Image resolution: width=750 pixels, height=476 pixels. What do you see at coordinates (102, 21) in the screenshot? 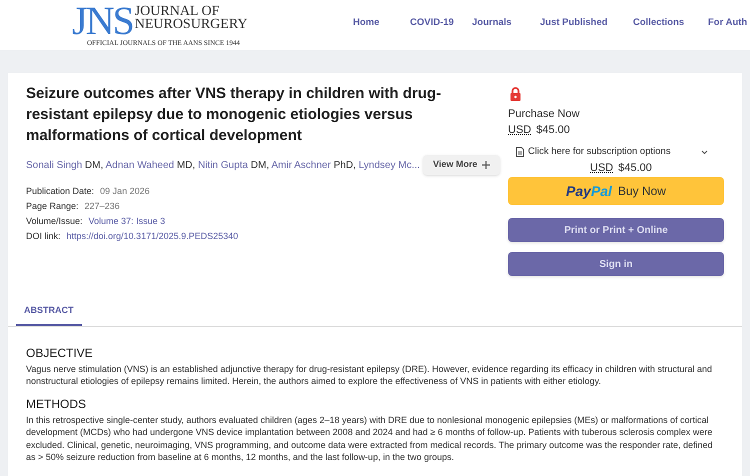
I see `logo-mark: JNS` at bounding box center [102, 21].